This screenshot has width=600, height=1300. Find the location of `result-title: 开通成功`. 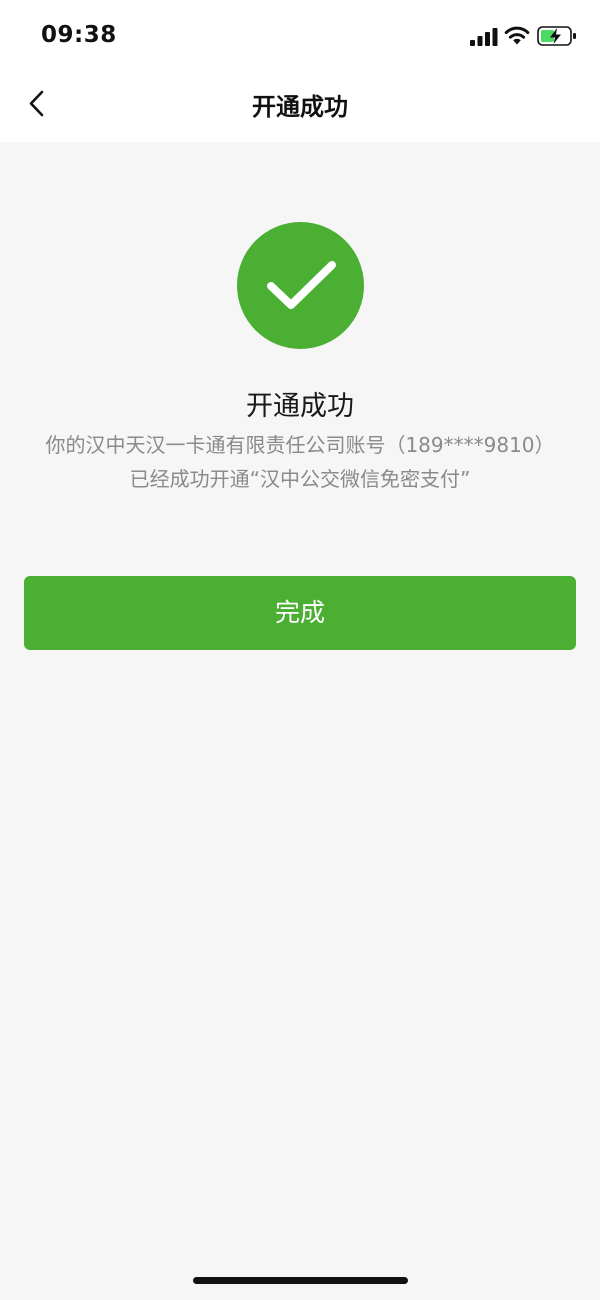

result-title: 开通成功 is located at coordinates (300, 406).